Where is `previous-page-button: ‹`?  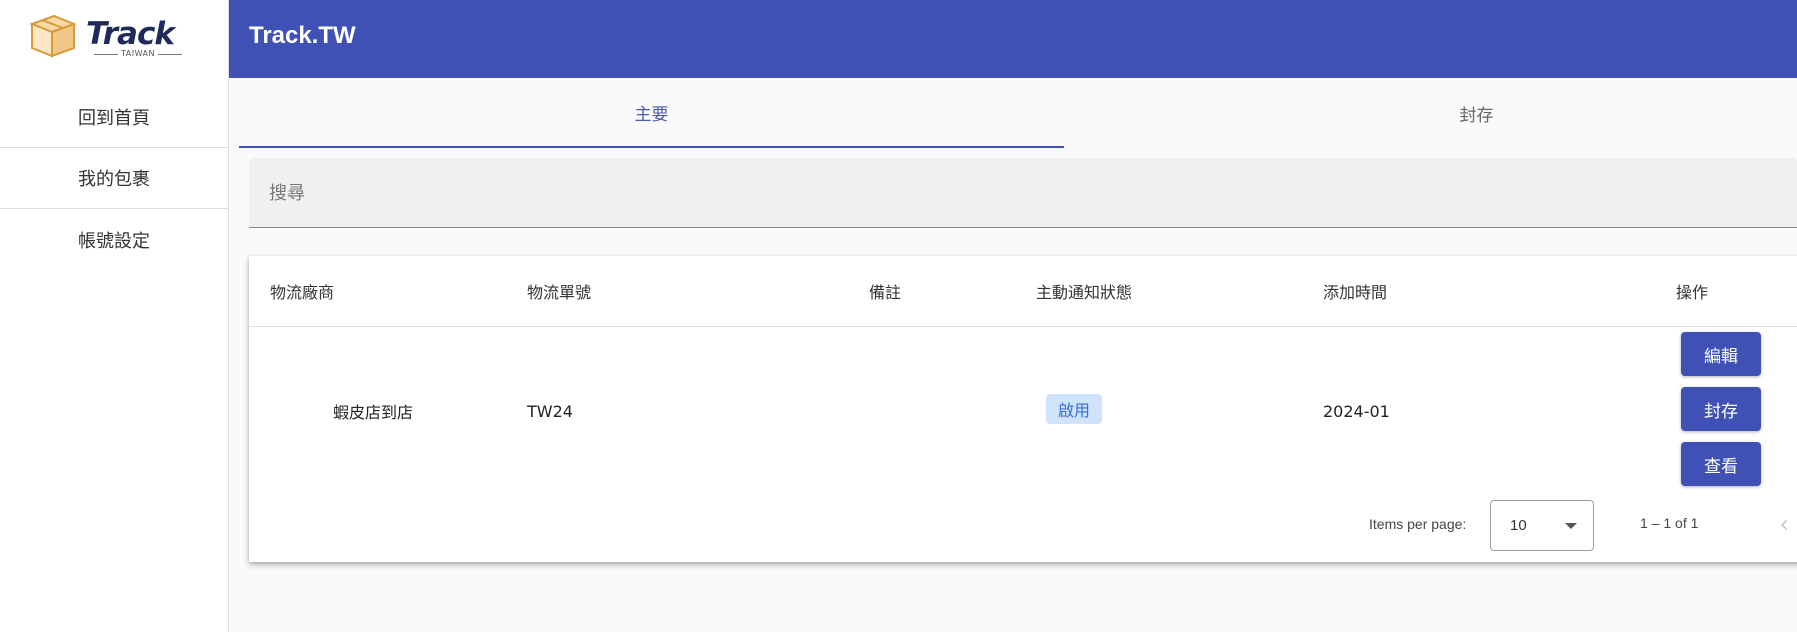
previous-page-button: ‹ is located at coordinates (1783, 524).